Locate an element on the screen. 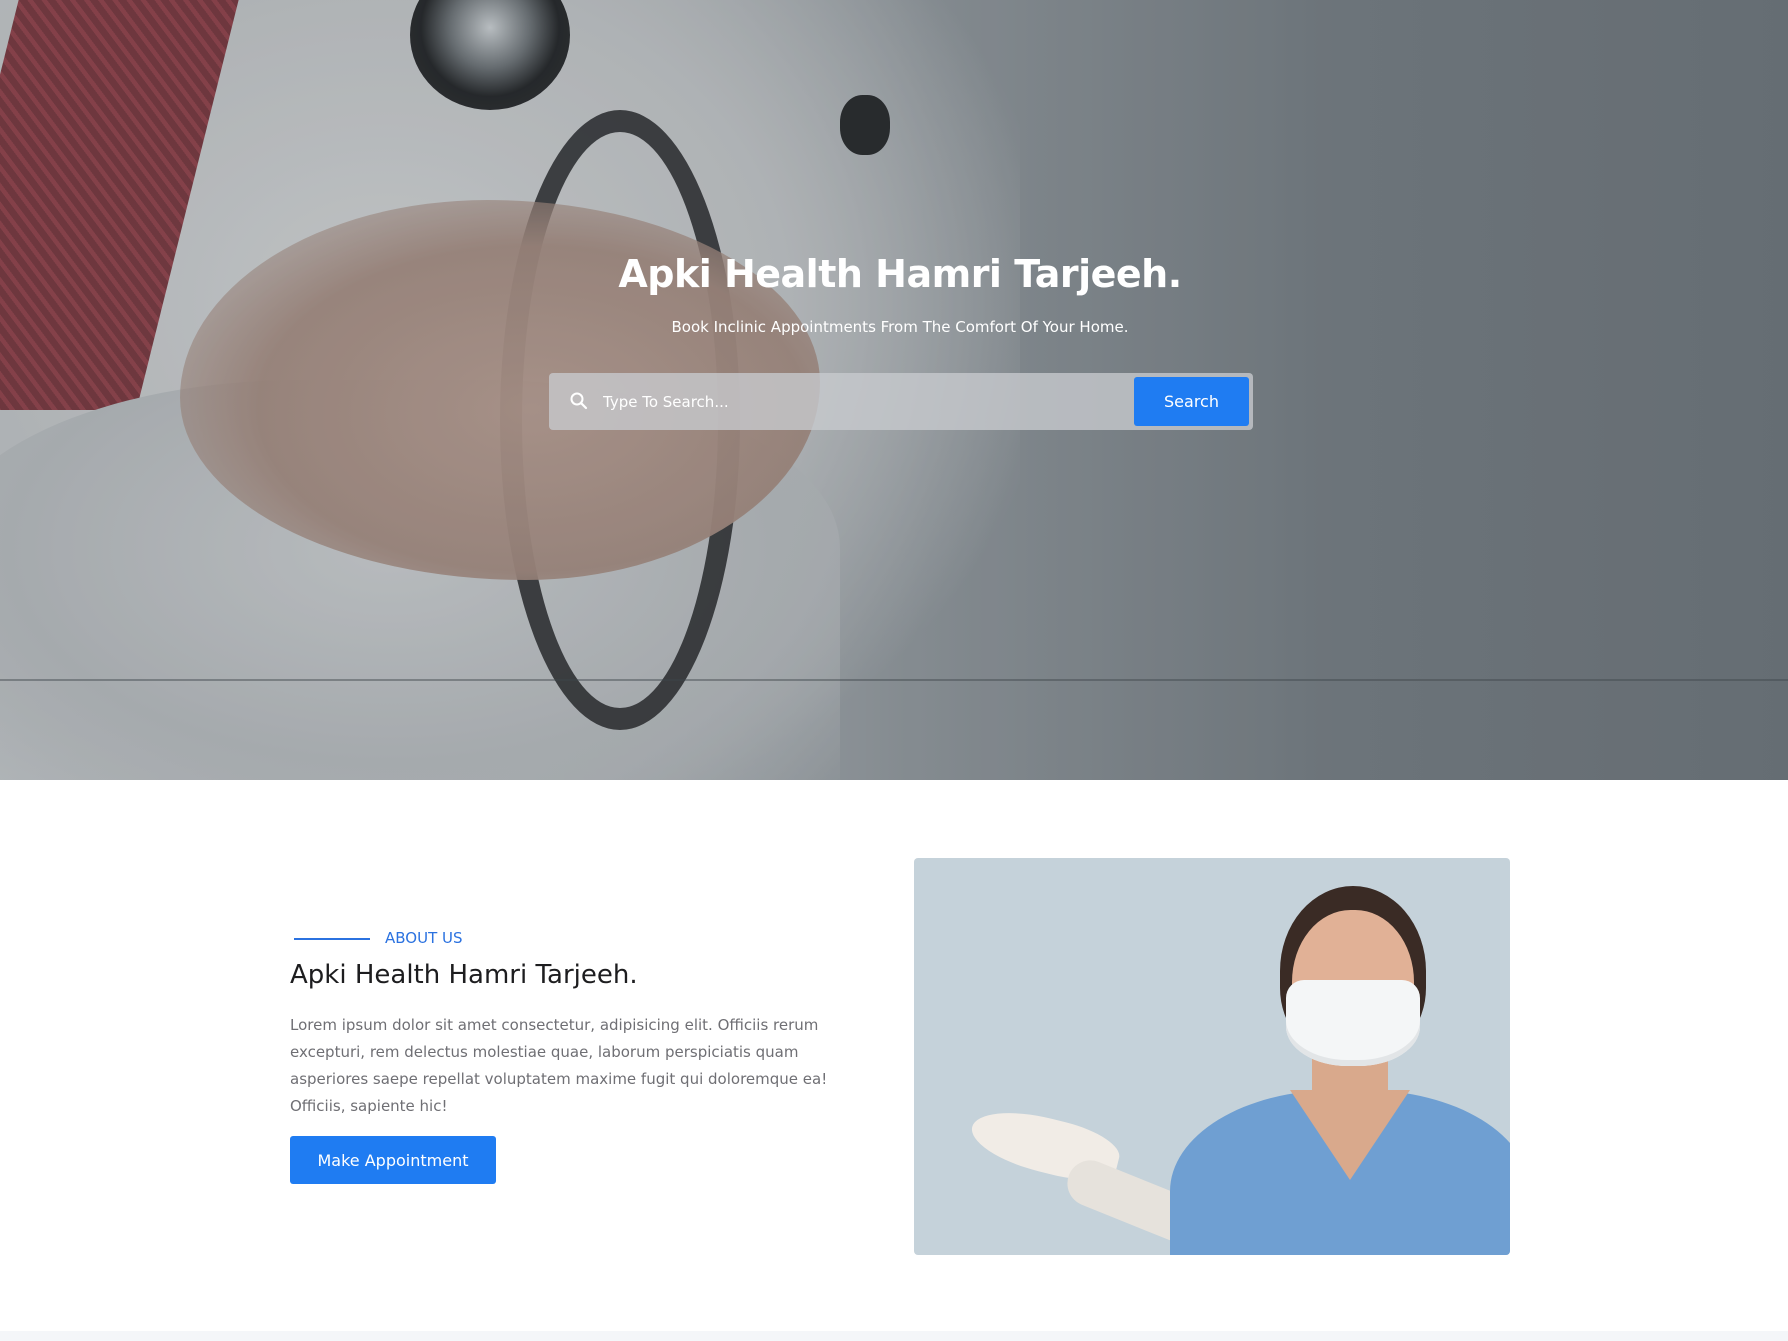  about-label-rule is located at coordinates (332, 939).